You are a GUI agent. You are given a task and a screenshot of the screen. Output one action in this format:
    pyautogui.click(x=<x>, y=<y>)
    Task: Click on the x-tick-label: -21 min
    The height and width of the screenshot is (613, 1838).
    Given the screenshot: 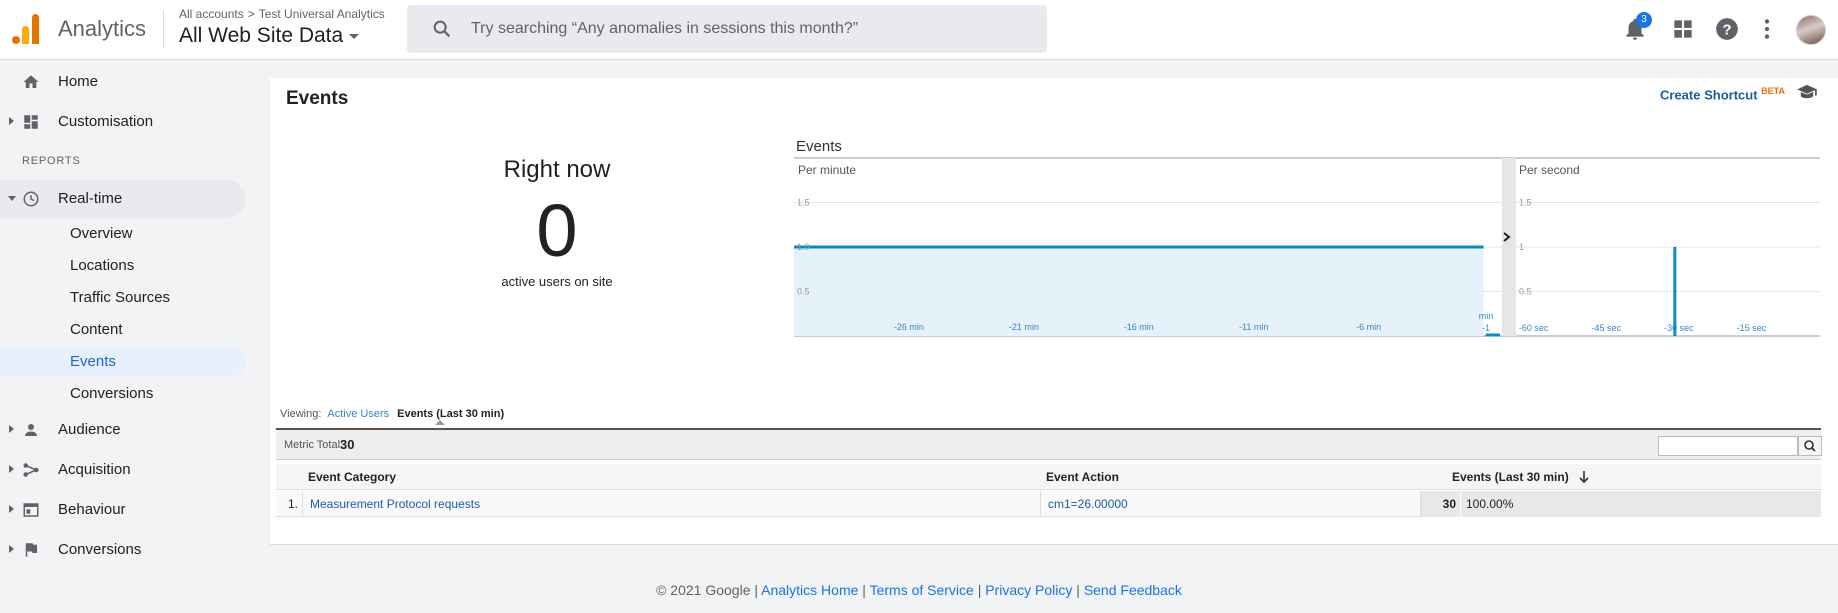 What is the action you would take?
    pyautogui.click(x=1024, y=327)
    